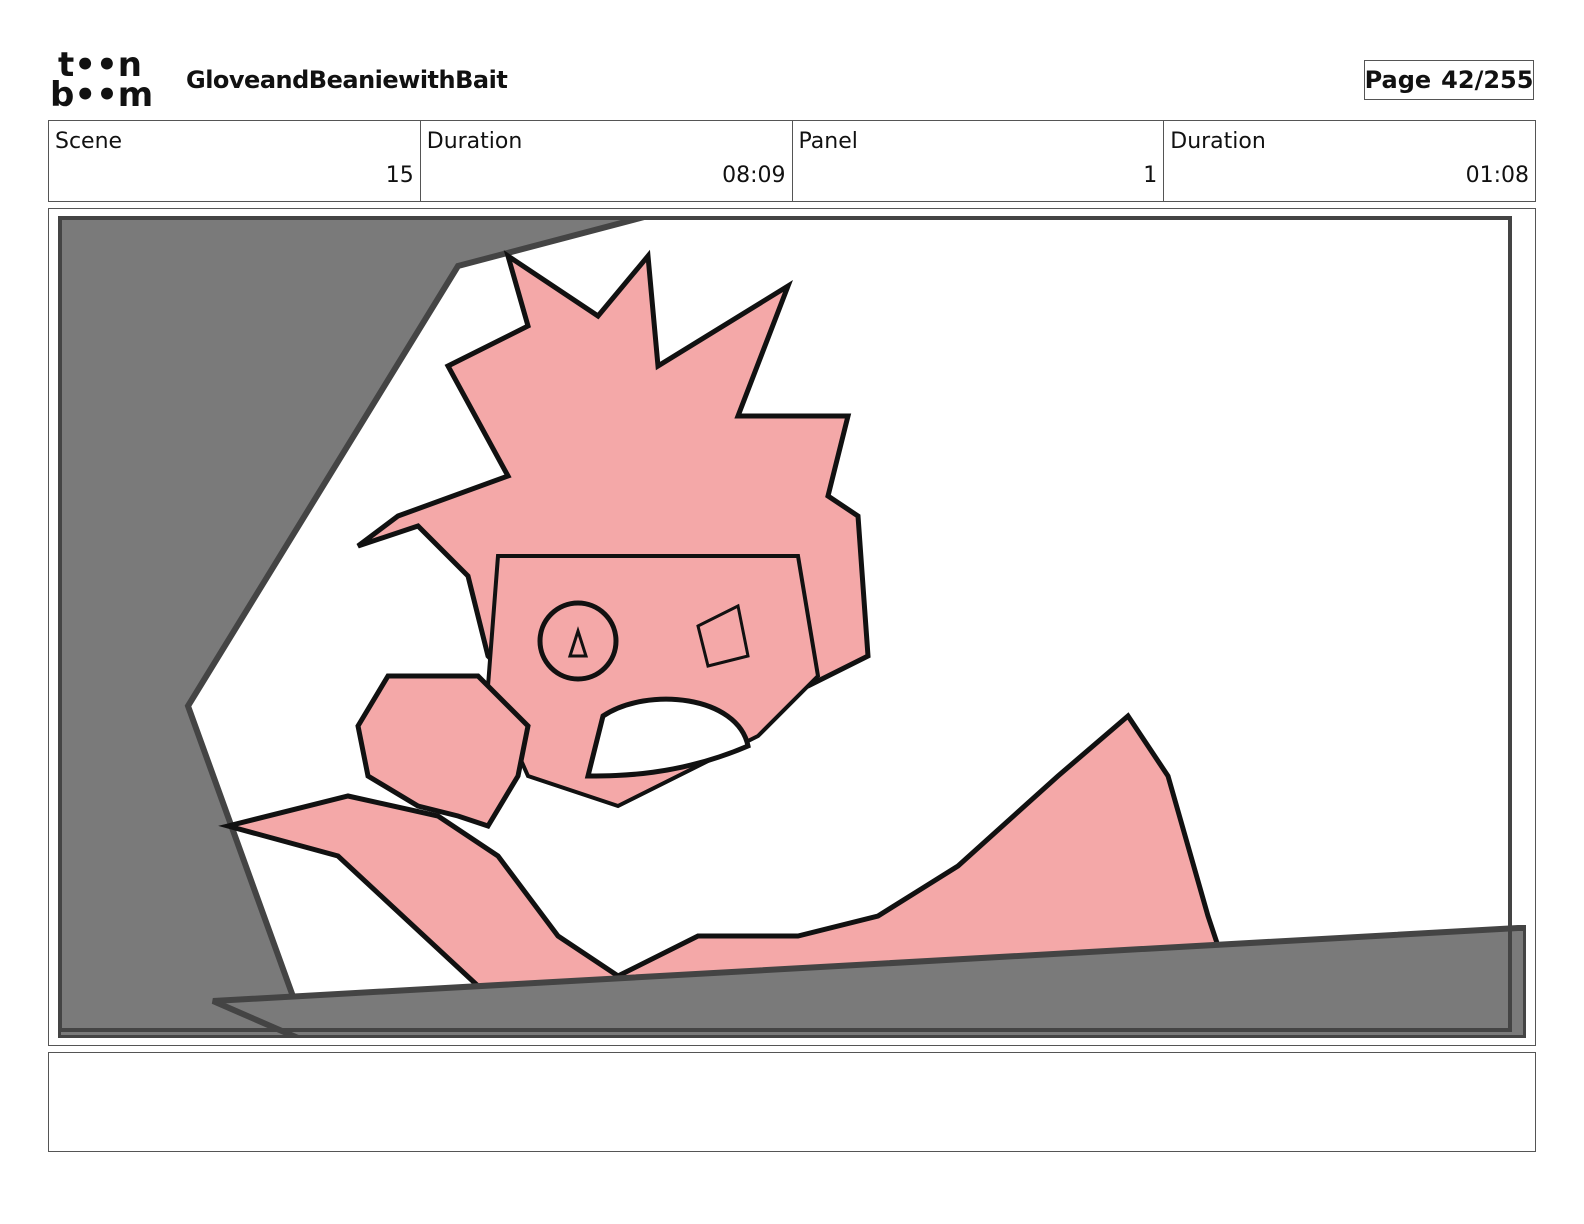 Image resolution: width=1584 pixels, height=1224 pixels. Describe the element at coordinates (347, 80) in the screenshot. I see `project-title: GloveandBeaniewithBait` at that location.